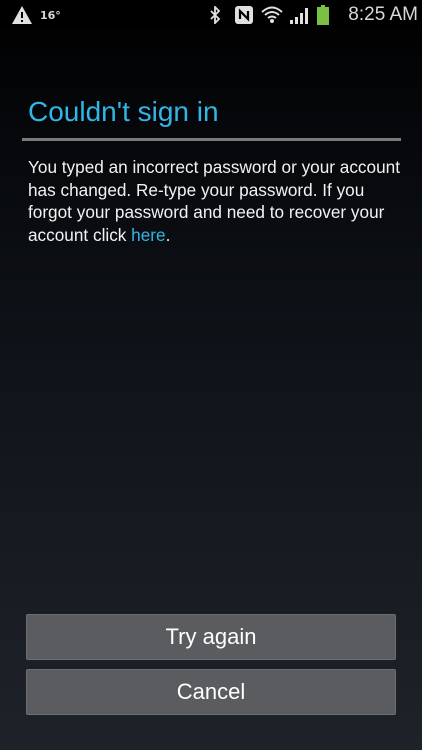 The width and height of the screenshot is (422, 750). Describe the element at coordinates (272, 15) in the screenshot. I see `wifi-icon` at that location.